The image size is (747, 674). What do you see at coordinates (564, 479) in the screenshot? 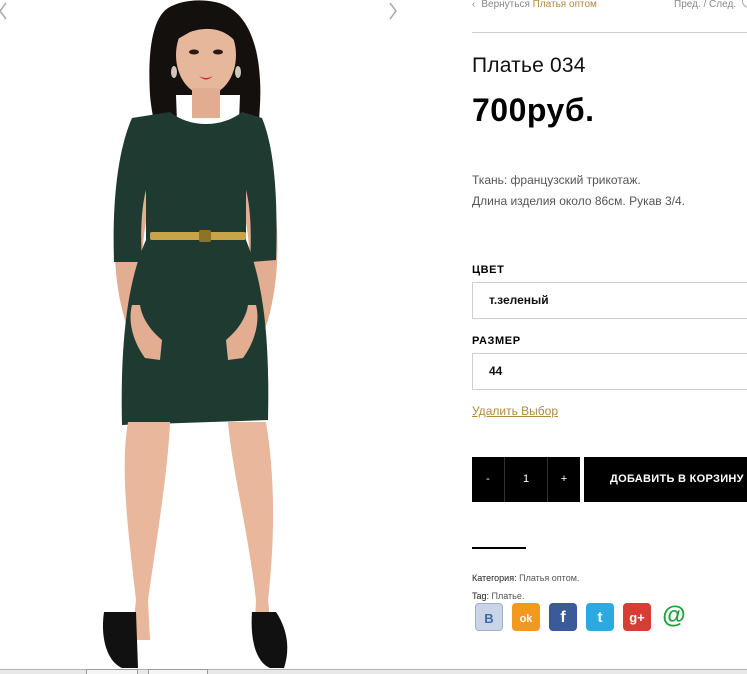
I see `quantity-increase-button: +` at bounding box center [564, 479].